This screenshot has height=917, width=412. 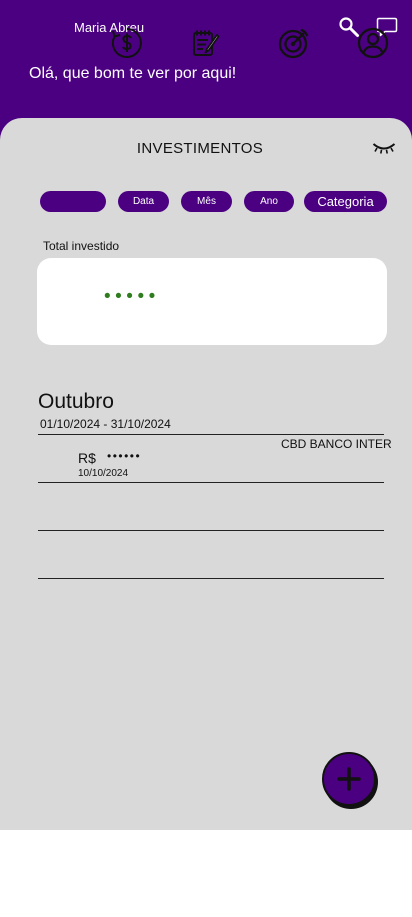 What do you see at coordinates (124, 456) in the screenshot?
I see `entry-amount: ••••••` at bounding box center [124, 456].